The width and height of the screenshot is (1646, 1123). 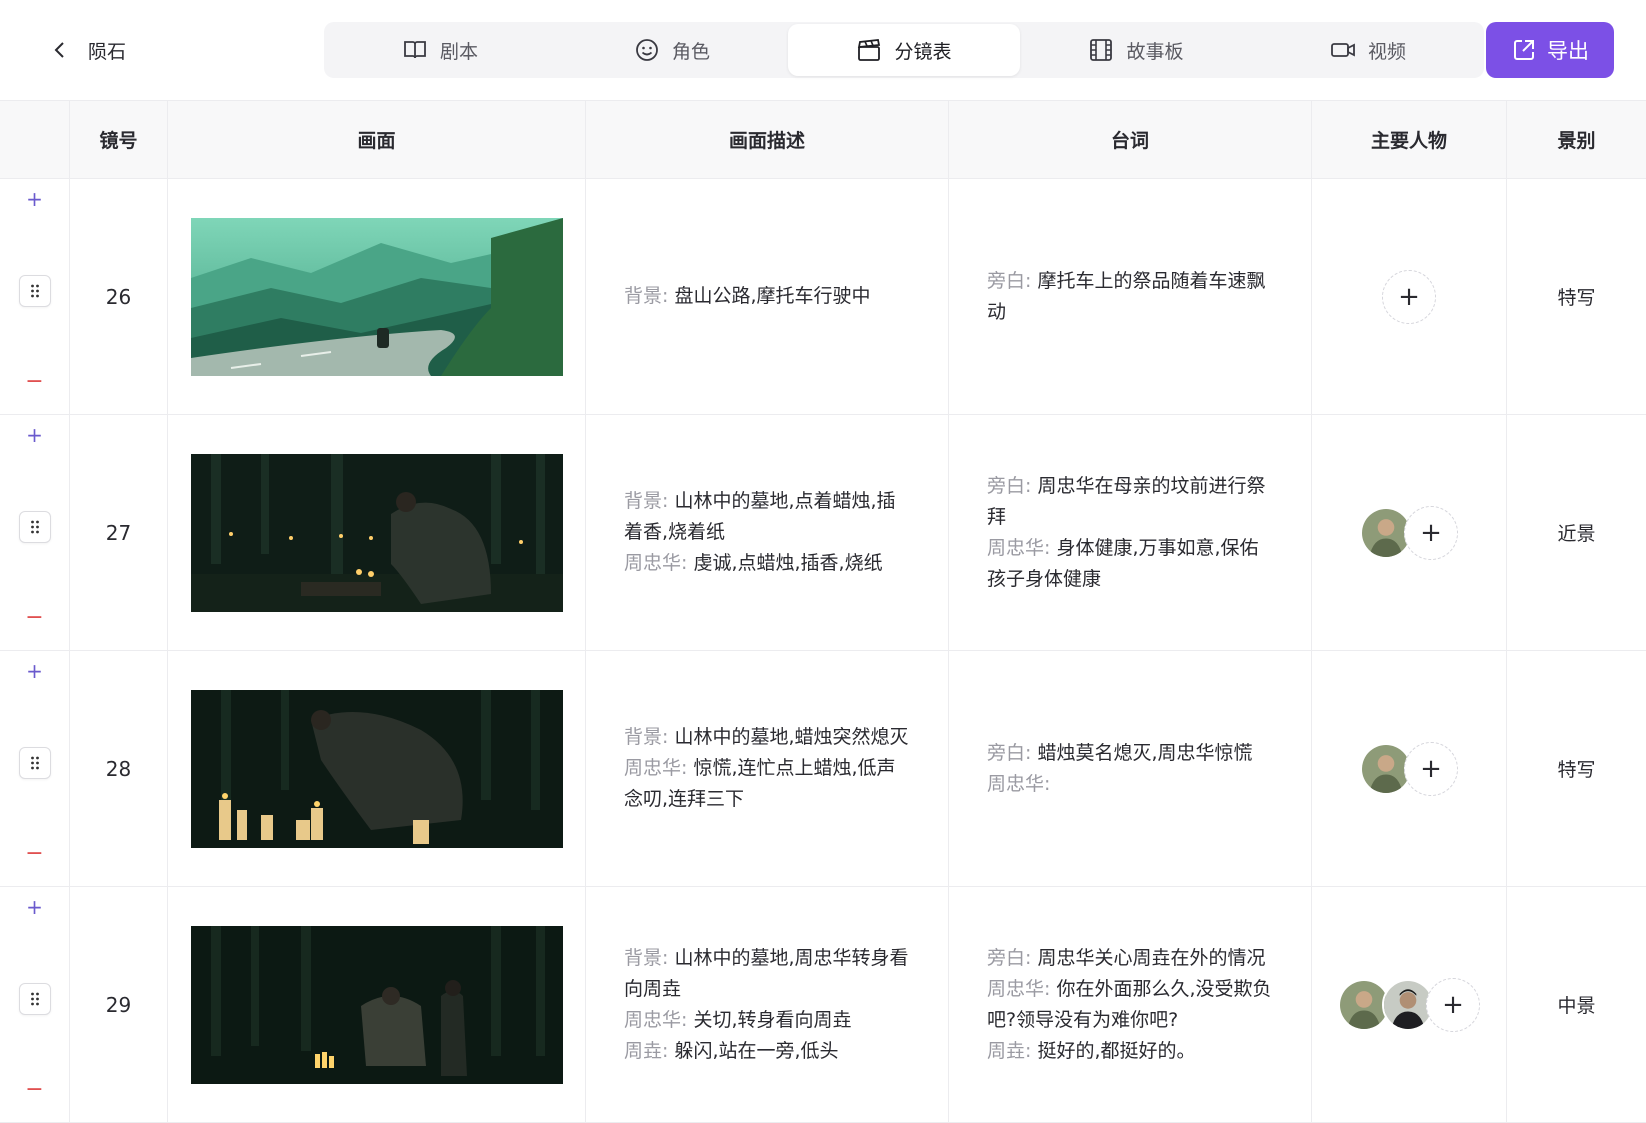 What do you see at coordinates (1343, 50) in the screenshot?
I see `video-camera-icon` at bounding box center [1343, 50].